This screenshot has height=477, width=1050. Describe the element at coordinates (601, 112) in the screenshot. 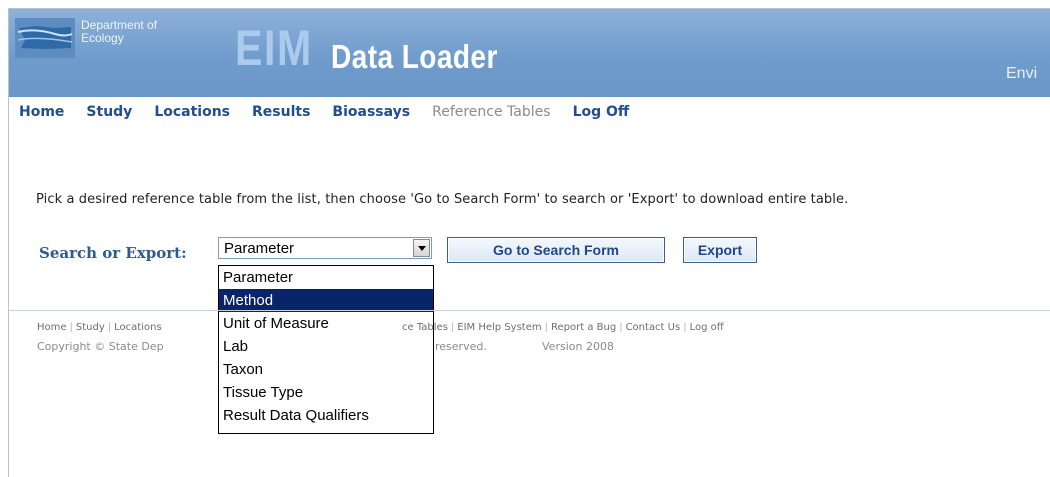

I see `nav-log-off: Log Off` at that location.